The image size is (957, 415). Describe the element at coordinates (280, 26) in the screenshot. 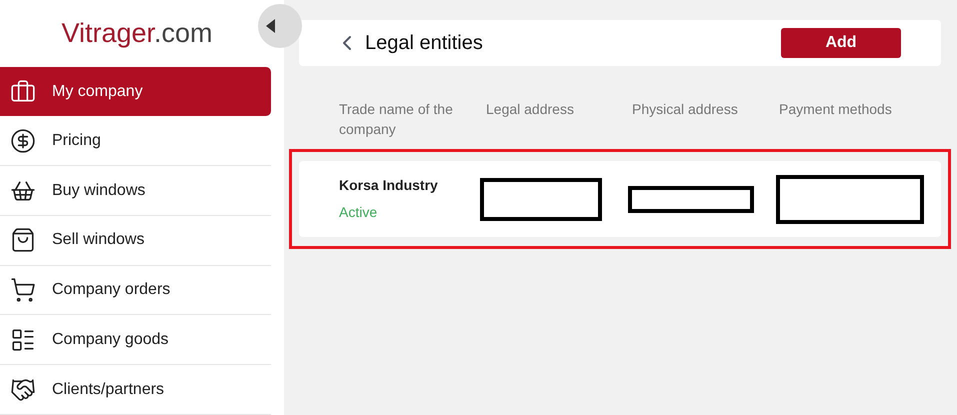

I see `collapse-button` at that location.